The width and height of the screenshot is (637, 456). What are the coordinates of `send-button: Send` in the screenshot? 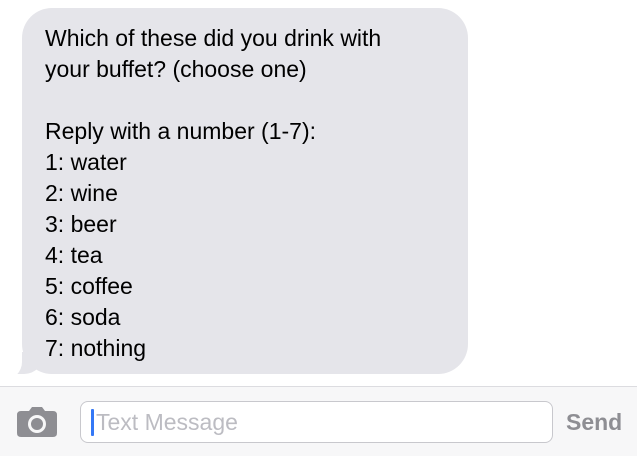 It's located at (594, 422).